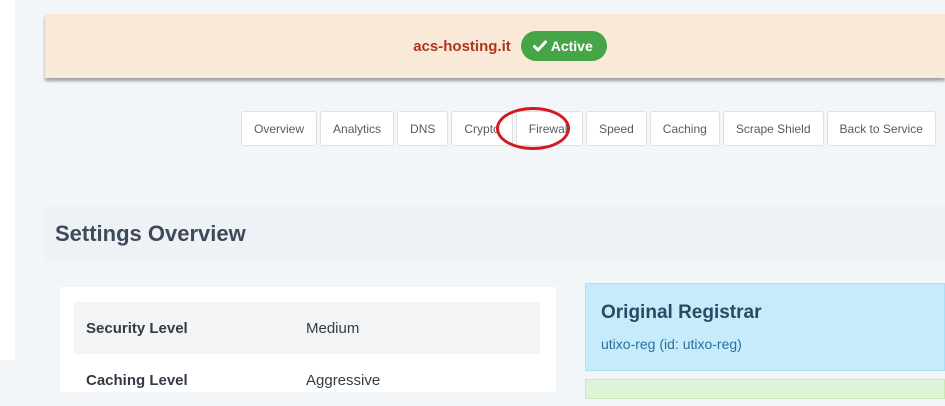 The image size is (945, 406). What do you see at coordinates (684, 128) in the screenshot?
I see `tab-caching: Caching` at bounding box center [684, 128].